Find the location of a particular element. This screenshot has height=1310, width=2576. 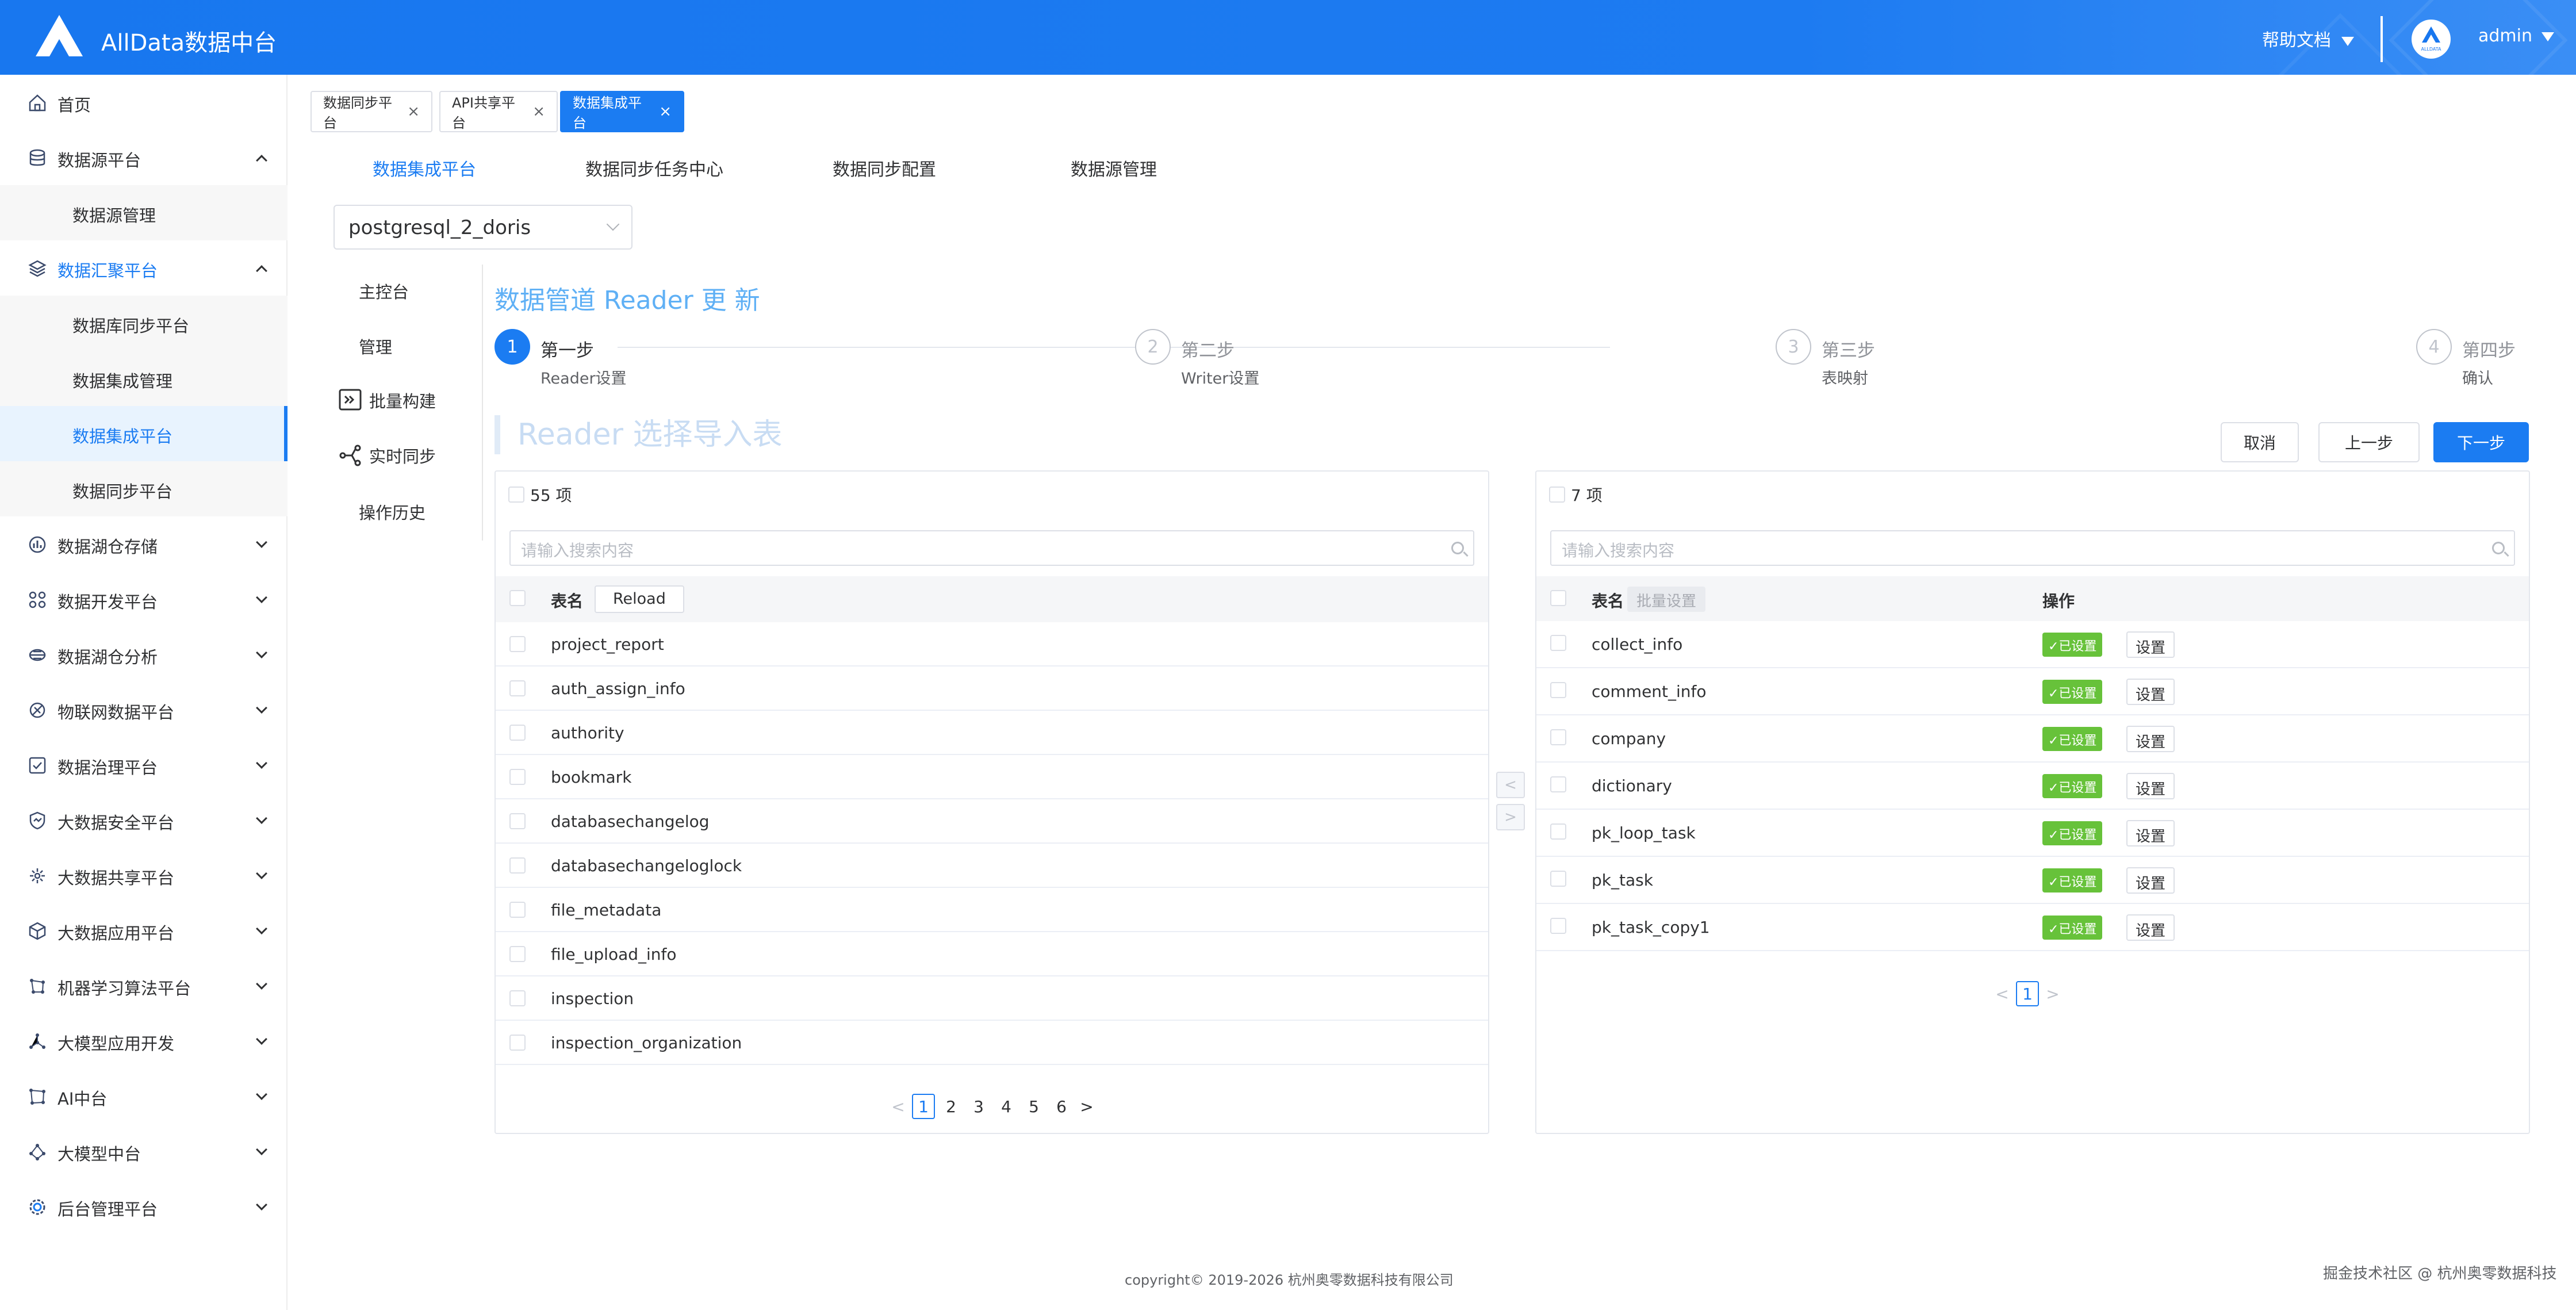

next-step-button: 下一步 is located at coordinates (2481, 442).